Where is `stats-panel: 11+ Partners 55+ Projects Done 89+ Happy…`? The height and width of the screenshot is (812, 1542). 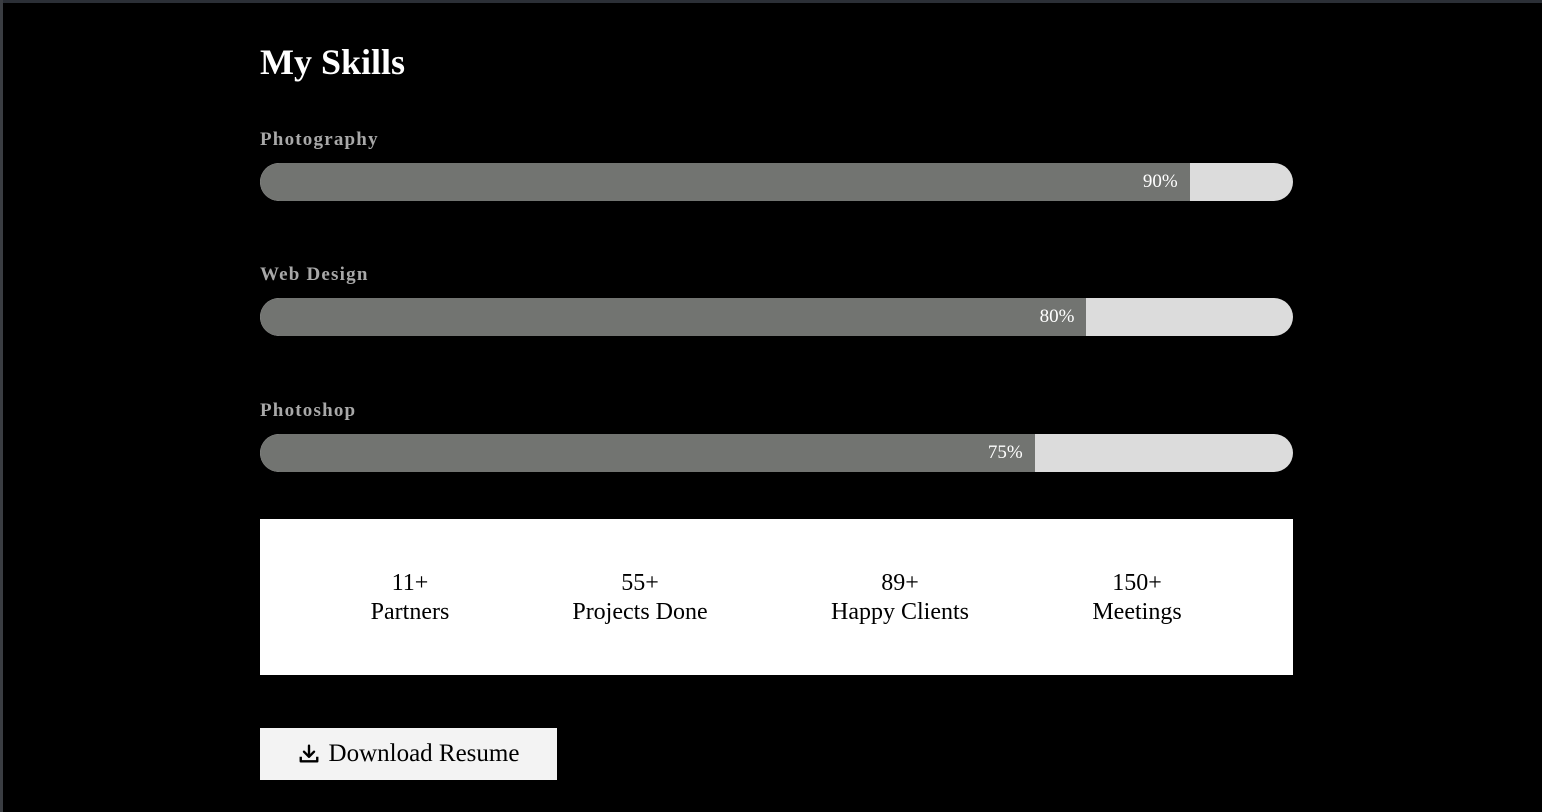 stats-panel: 11+ Partners 55+ Projects Done 89+ Happy… is located at coordinates (776, 597).